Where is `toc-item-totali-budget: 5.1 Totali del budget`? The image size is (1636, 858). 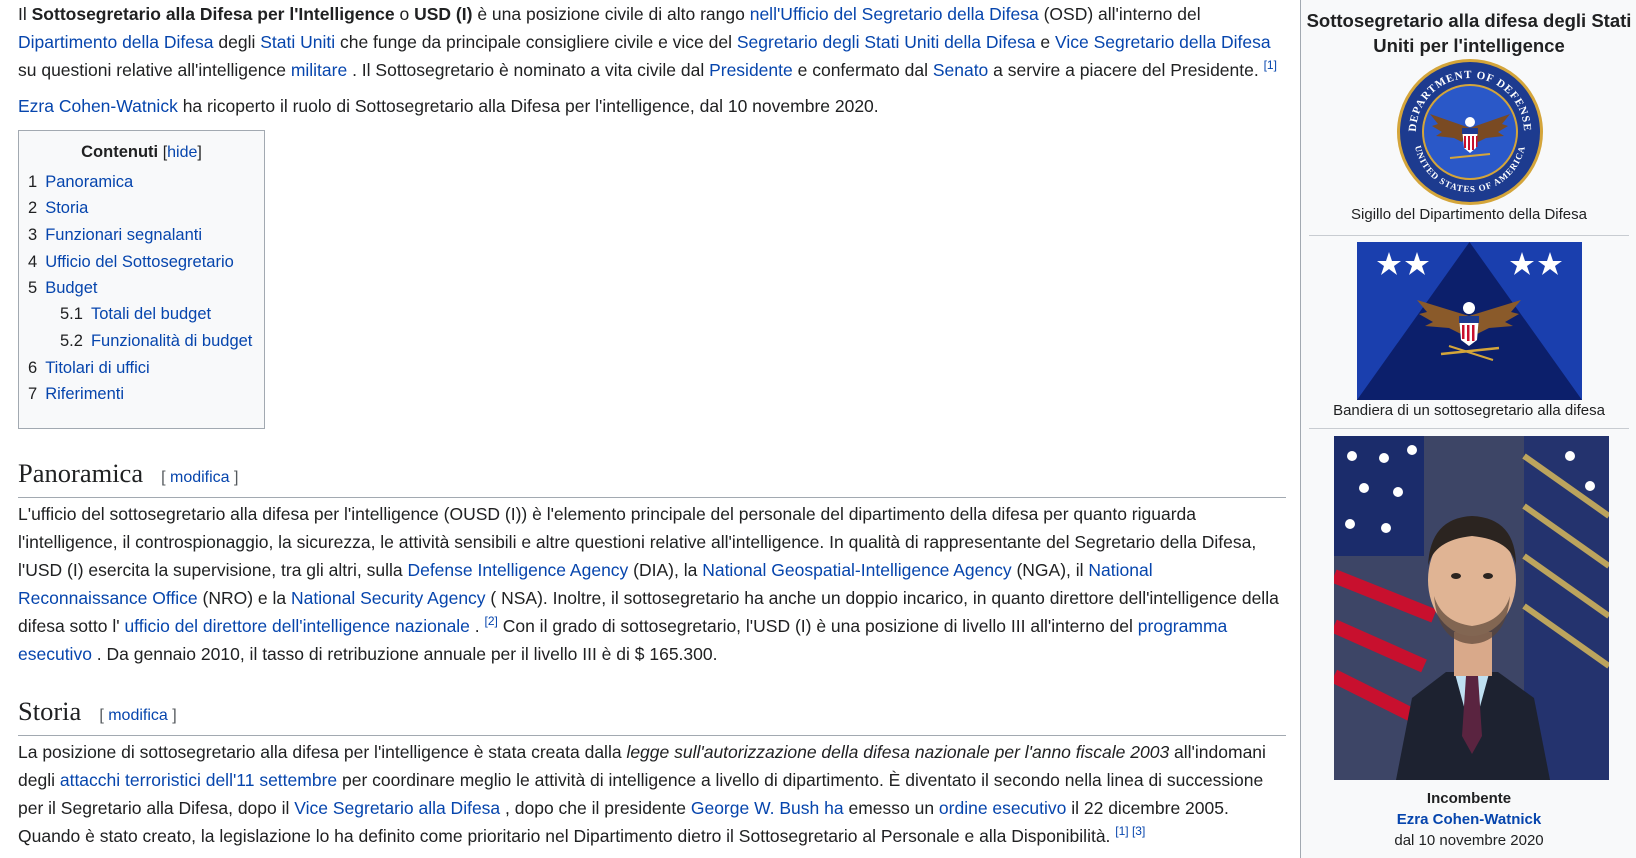 toc-item-totali-budget: 5.1 Totali del budget is located at coordinates (135, 314).